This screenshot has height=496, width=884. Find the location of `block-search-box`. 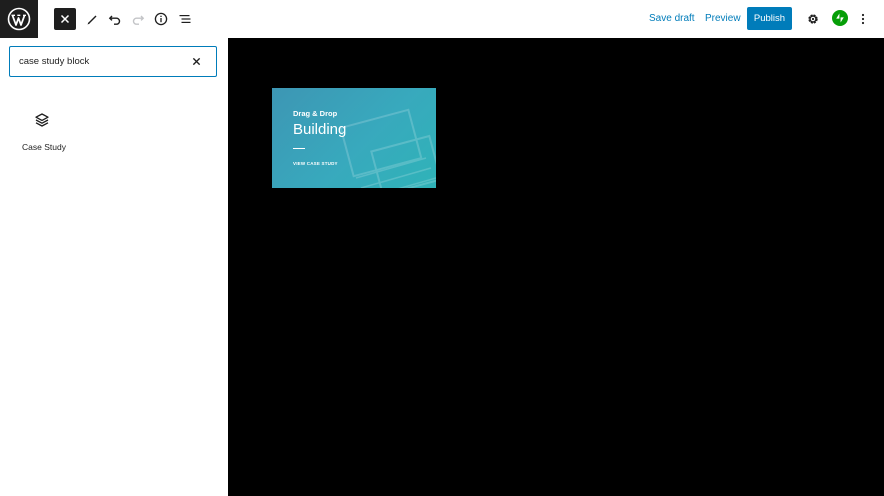

block-search-box is located at coordinates (113, 61).